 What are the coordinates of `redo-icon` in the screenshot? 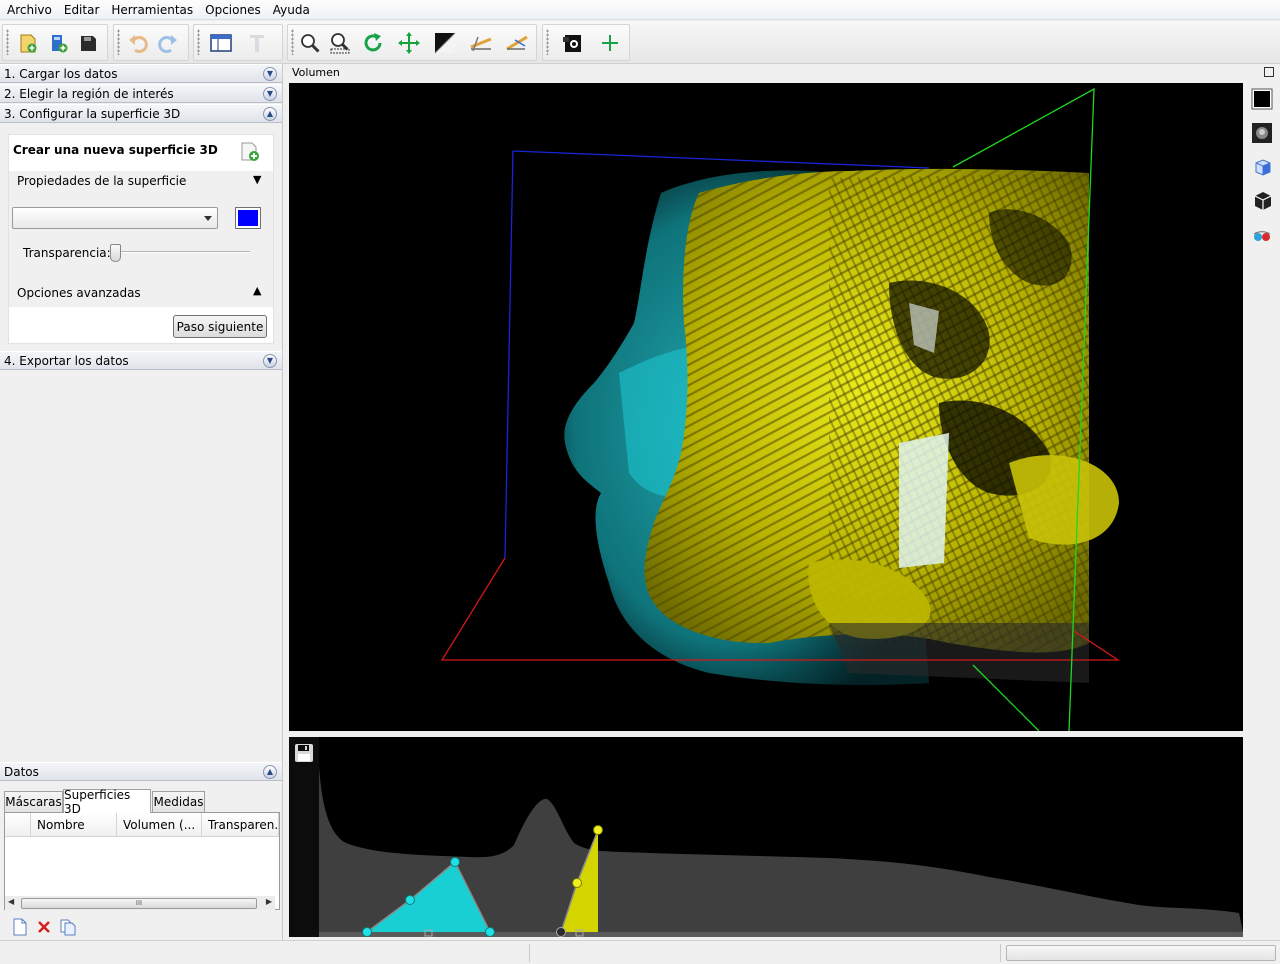 It's located at (168, 43).